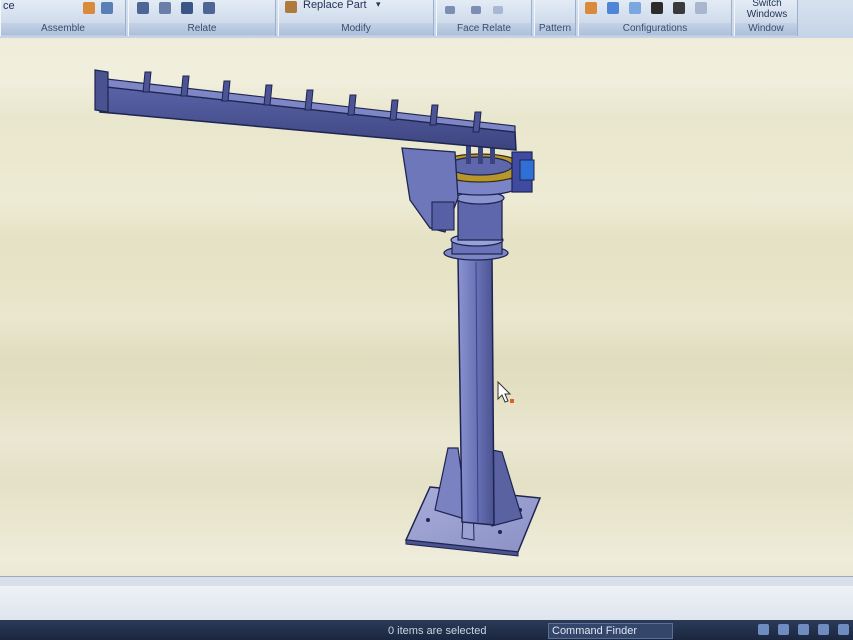  What do you see at coordinates (591, 8) in the screenshot?
I see `configuration-icon` at bounding box center [591, 8].